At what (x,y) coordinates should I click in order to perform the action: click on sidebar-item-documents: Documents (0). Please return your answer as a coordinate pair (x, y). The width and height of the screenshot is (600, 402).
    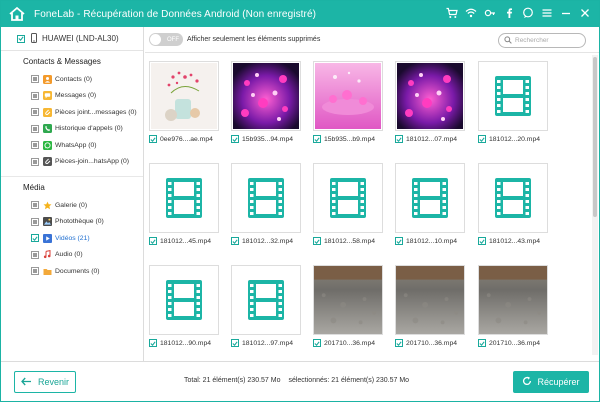
    Looking at the image, I should click on (72, 271).